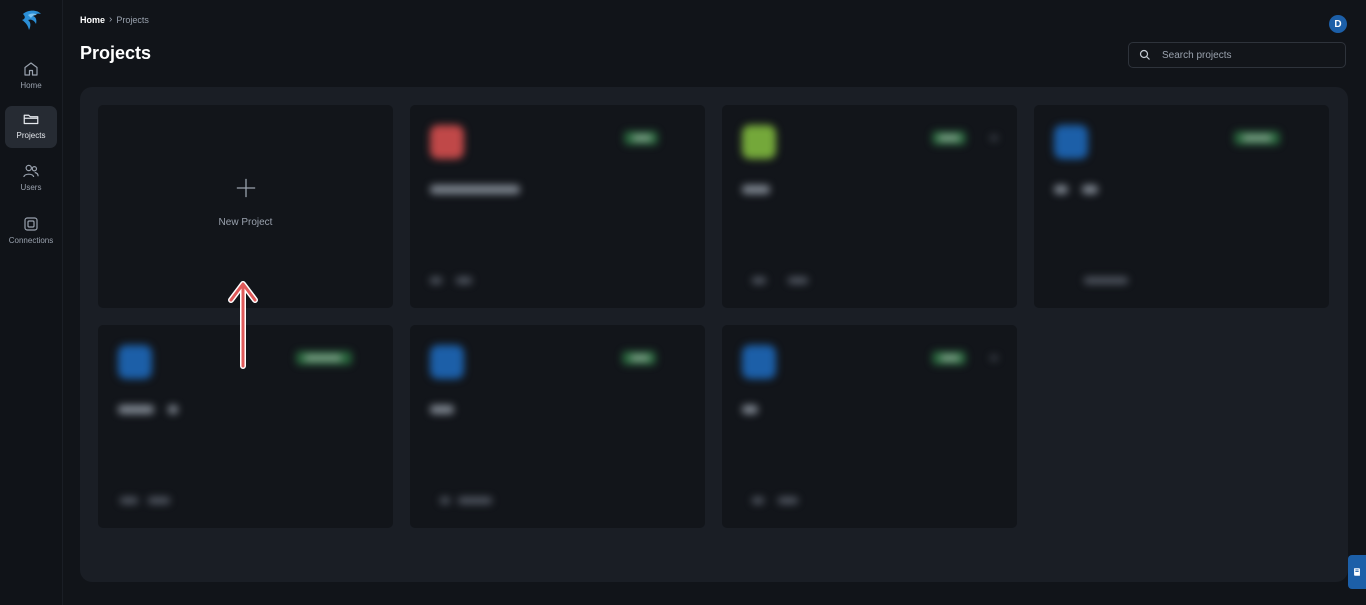 This screenshot has height=605, width=1366. I want to click on avatar: D, so click(1338, 24).